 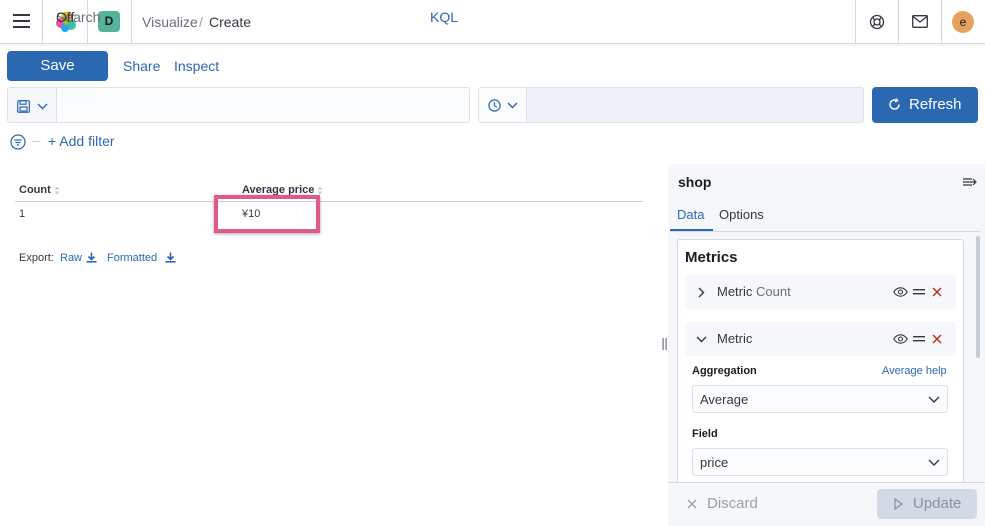 What do you see at coordinates (754, 291) in the screenshot?
I see `metric-title: Metric Count` at bounding box center [754, 291].